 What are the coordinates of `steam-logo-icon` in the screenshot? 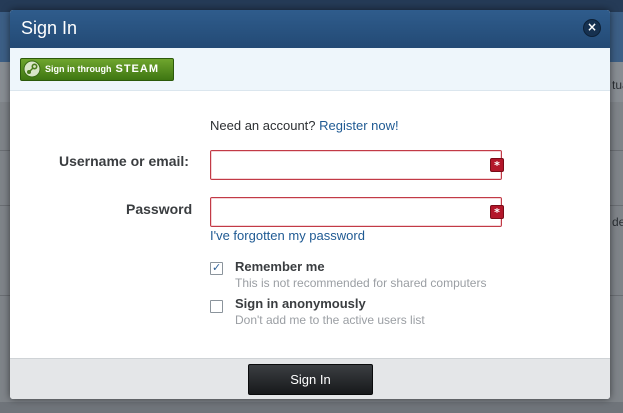 It's located at (32, 69).